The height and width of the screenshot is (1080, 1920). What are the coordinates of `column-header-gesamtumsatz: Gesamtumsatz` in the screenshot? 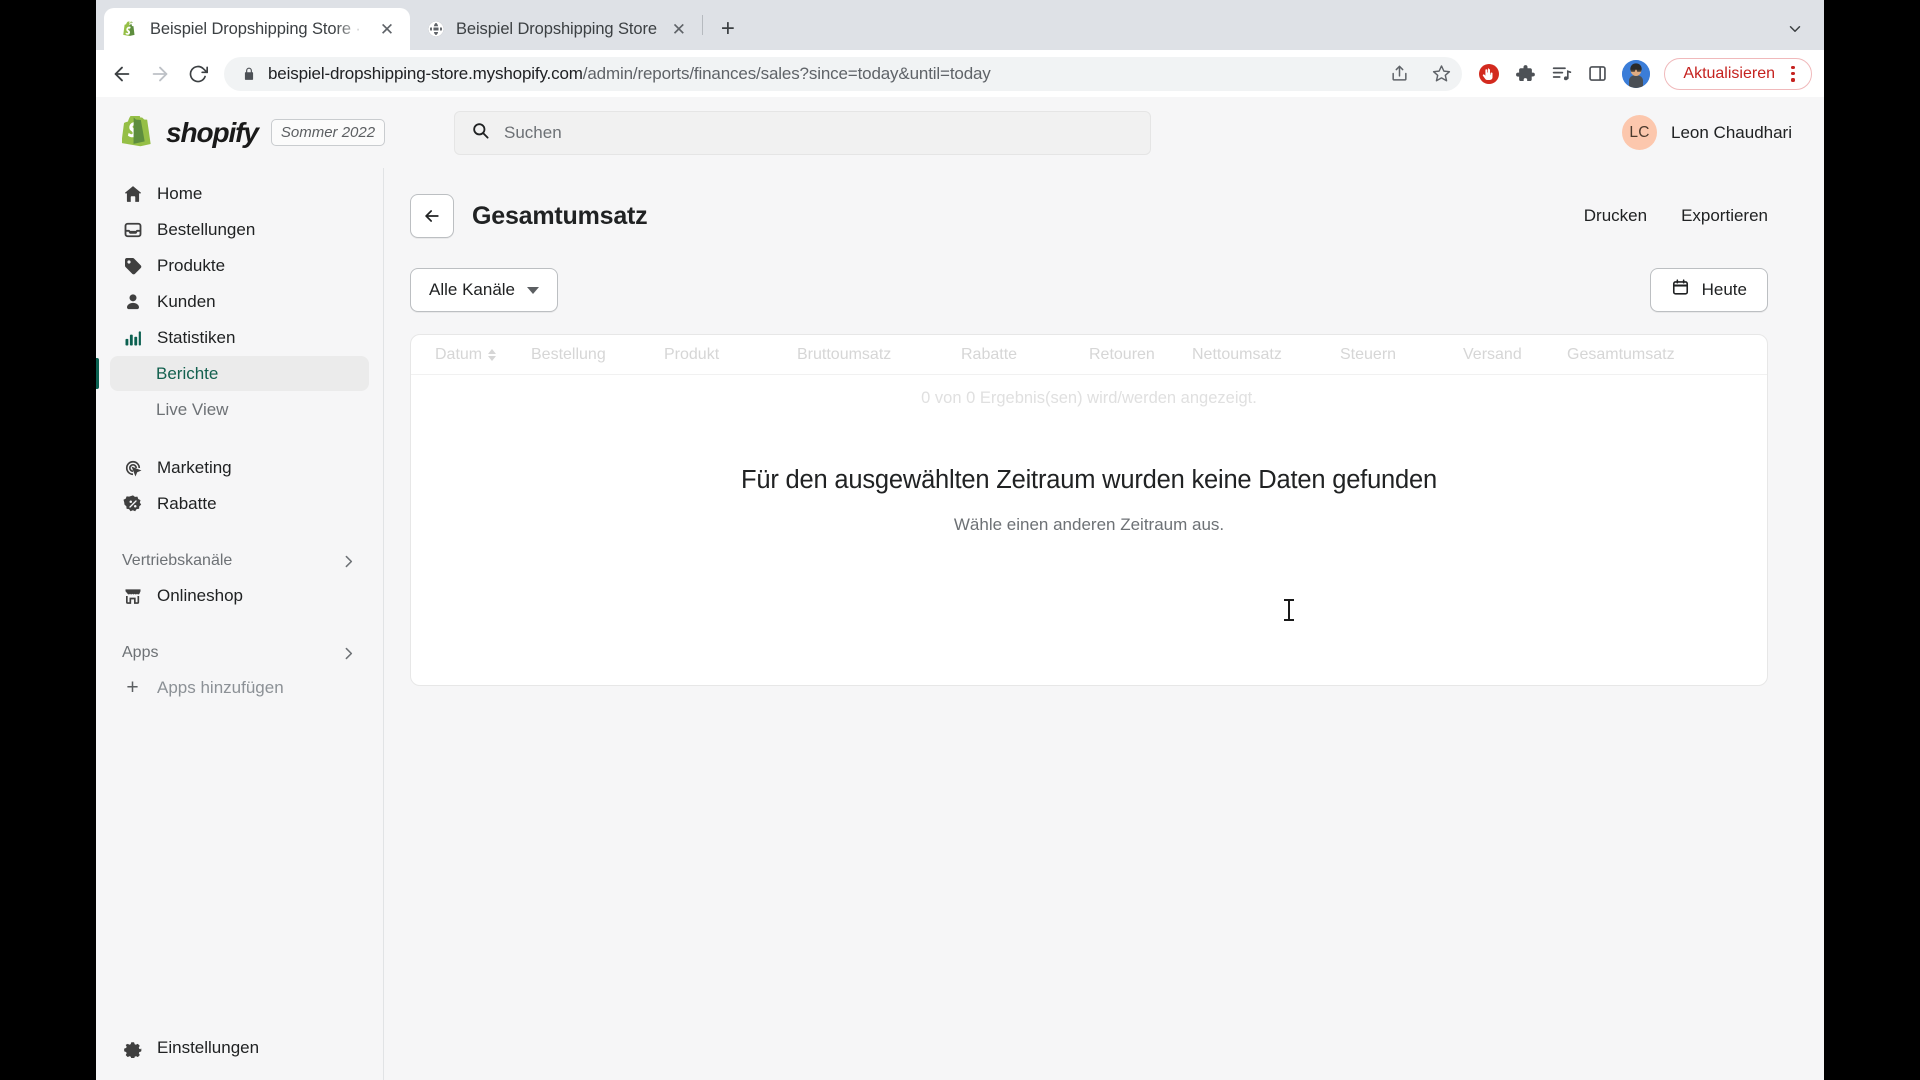 It's located at (1621, 355).